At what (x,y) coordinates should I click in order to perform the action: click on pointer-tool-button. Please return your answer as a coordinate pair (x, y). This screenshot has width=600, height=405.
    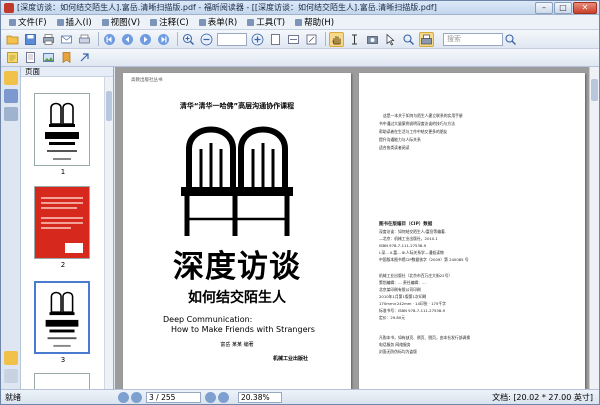
    Looking at the image, I should click on (84, 57).